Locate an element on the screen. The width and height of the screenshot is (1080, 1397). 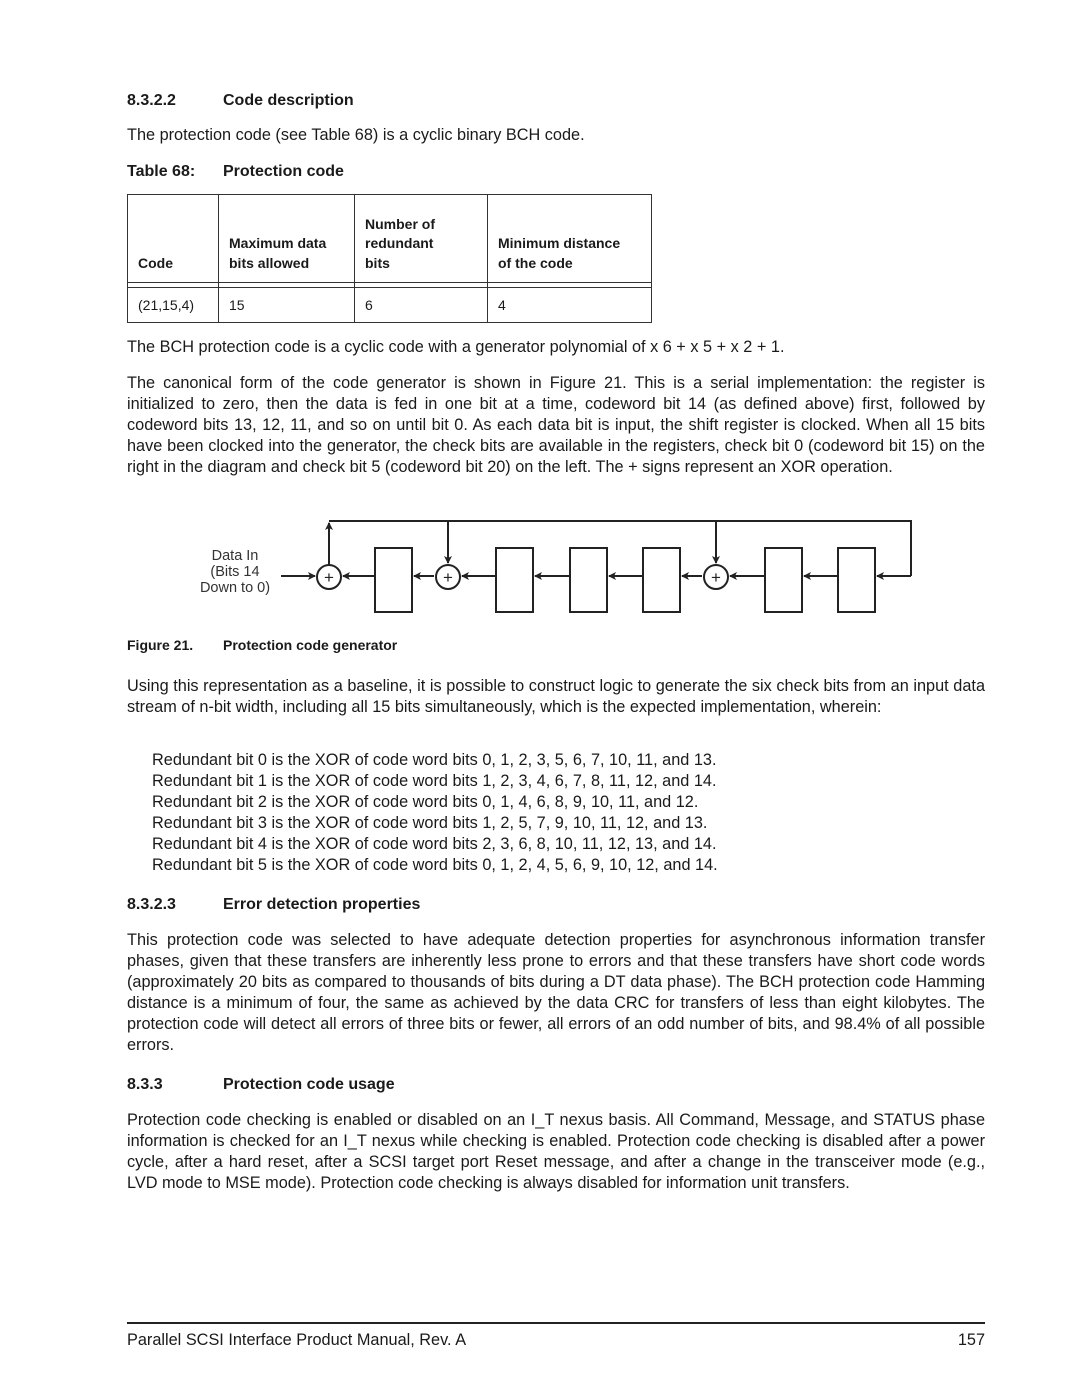
section-number: 8.3.3 is located at coordinates (145, 1084).